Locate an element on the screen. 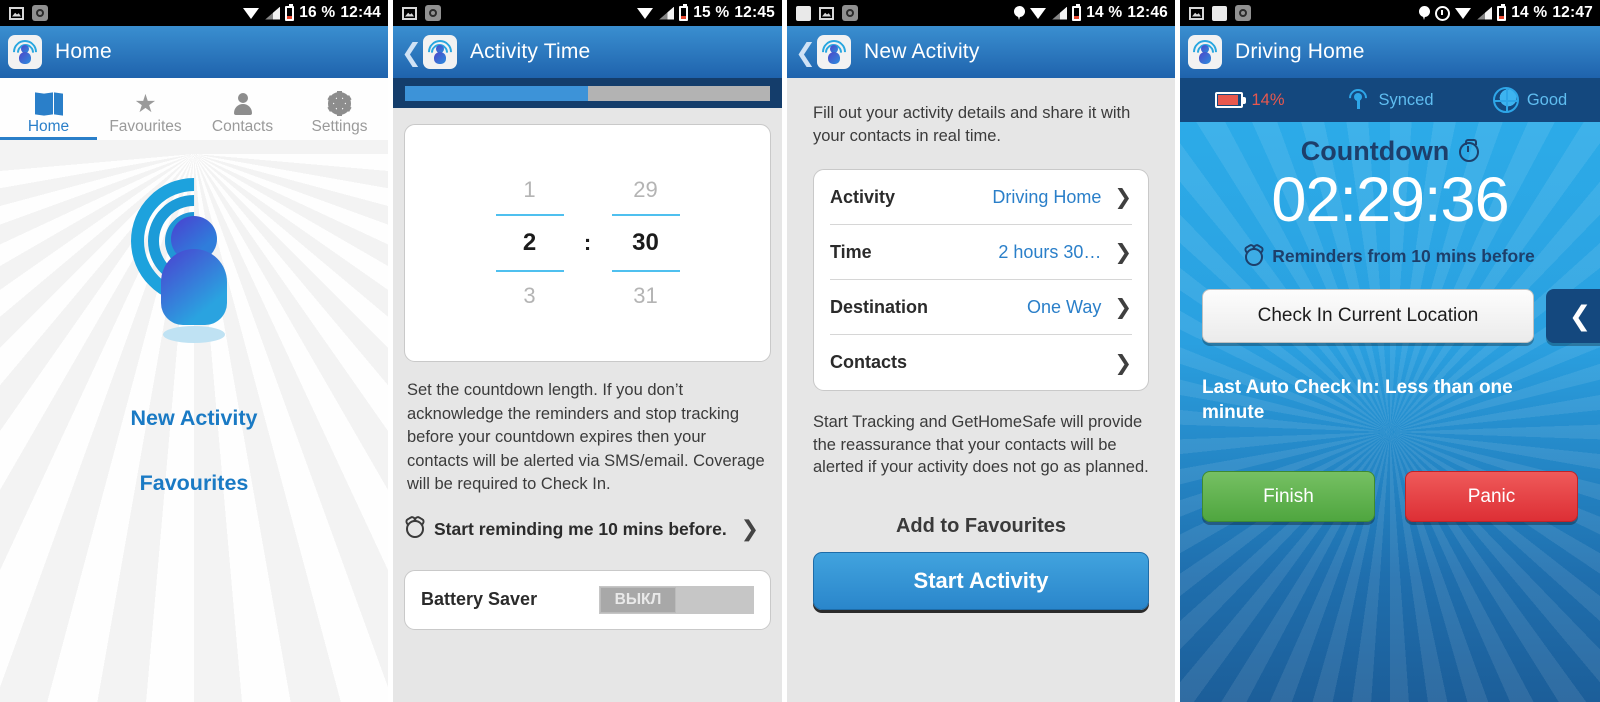 Image resolution: width=1600 pixels, height=702 pixels. battery-percent: 16 % is located at coordinates (317, 12).